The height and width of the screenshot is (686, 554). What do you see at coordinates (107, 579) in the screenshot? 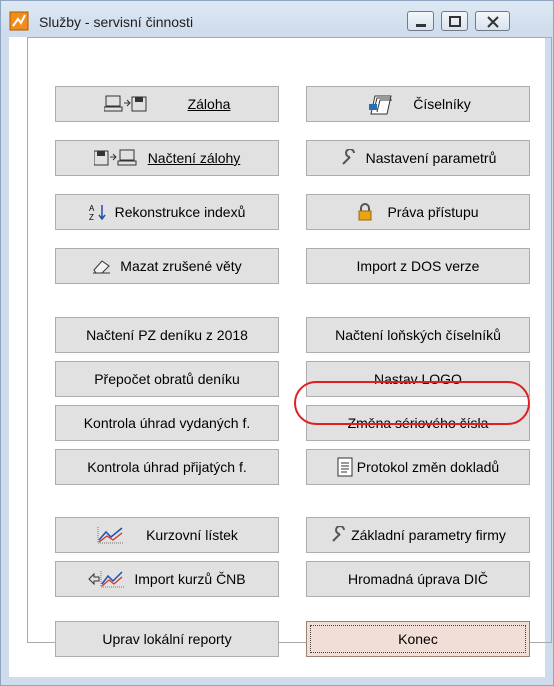
I see `import-chart-icon` at bounding box center [107, 579].